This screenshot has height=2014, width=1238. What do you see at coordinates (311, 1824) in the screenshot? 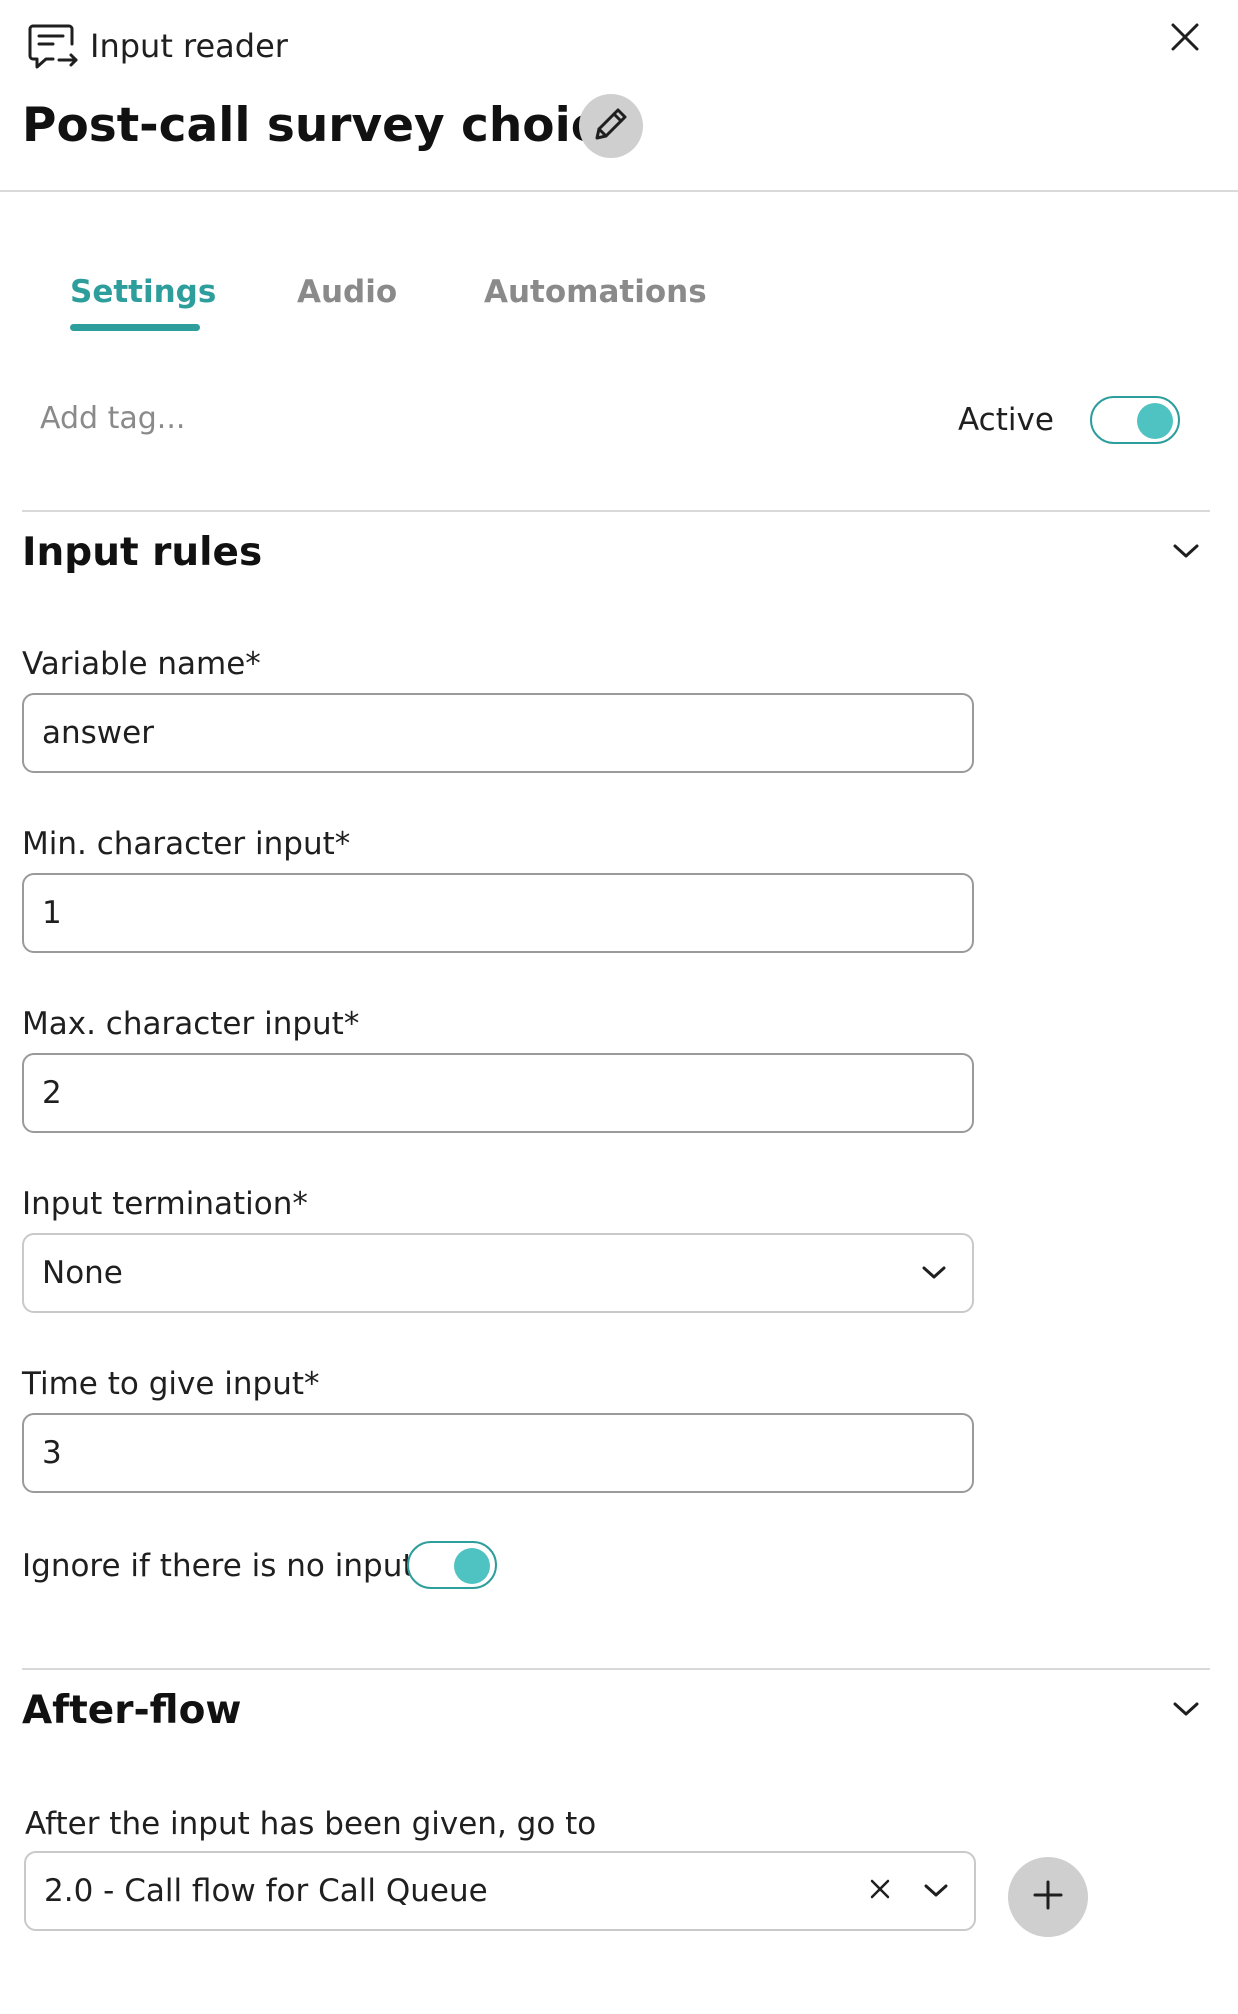
I see `after-flow-goto-label: After the input has been given, go to` at bounding box center [311, 1824].